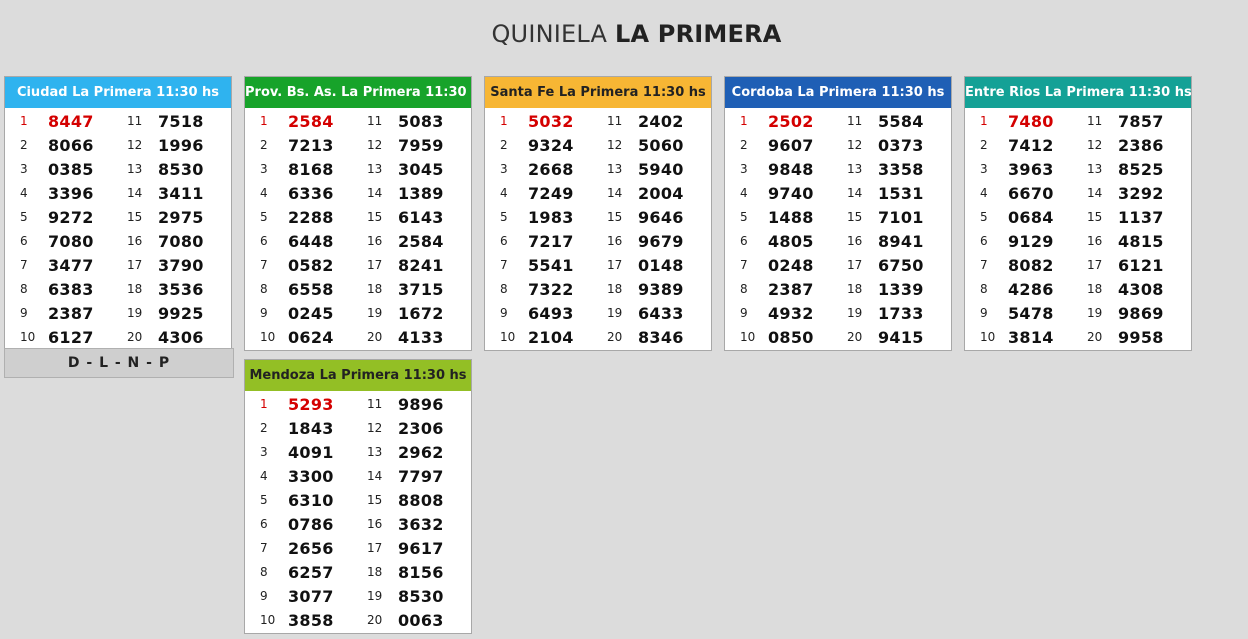  Describe the element at coordinates (358, 500) in the screenshot. I see `result-row: 5 6310 15 8808` at that location.